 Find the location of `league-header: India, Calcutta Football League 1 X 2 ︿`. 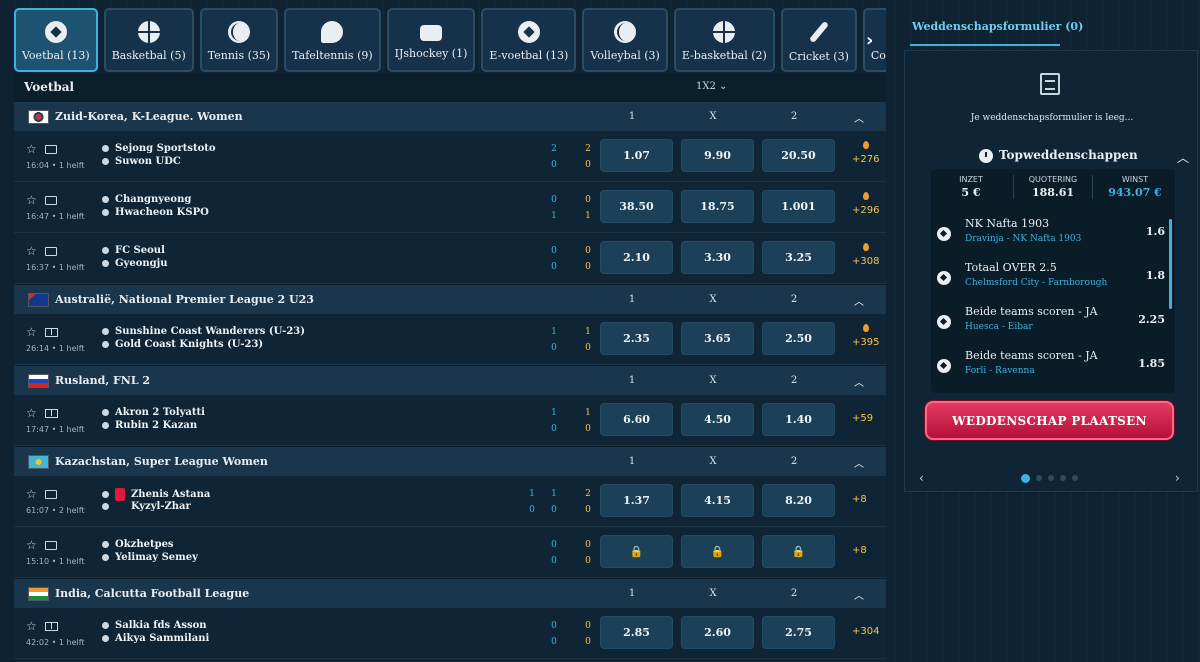

league-header: India, Calcutta Football League 1 X 2 ︿ is located at coordinates (450, 593).